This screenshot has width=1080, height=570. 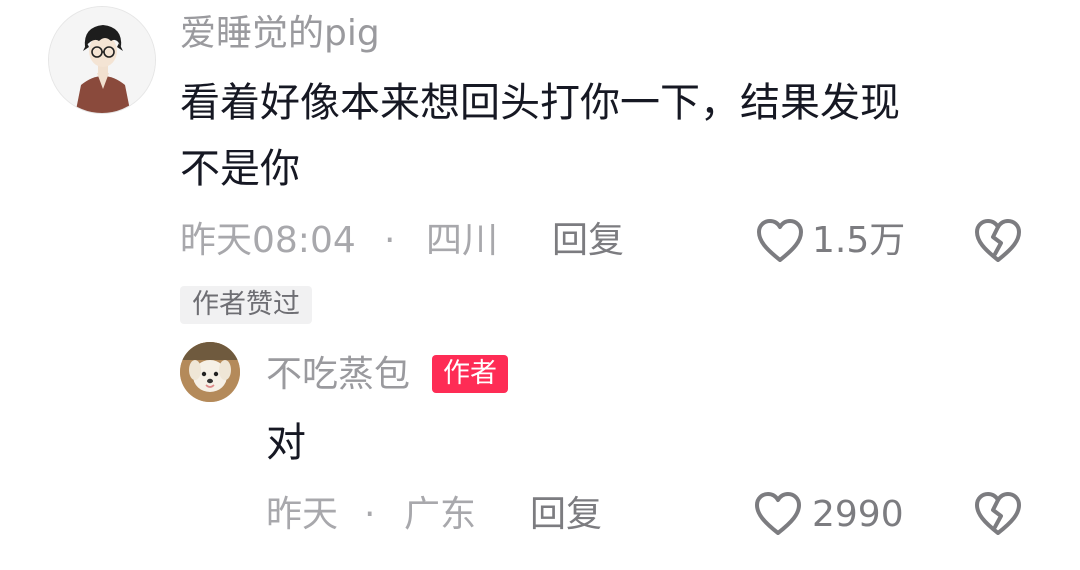 I want to click on reply-heart-outline-icon, so click(x=778, y=514).